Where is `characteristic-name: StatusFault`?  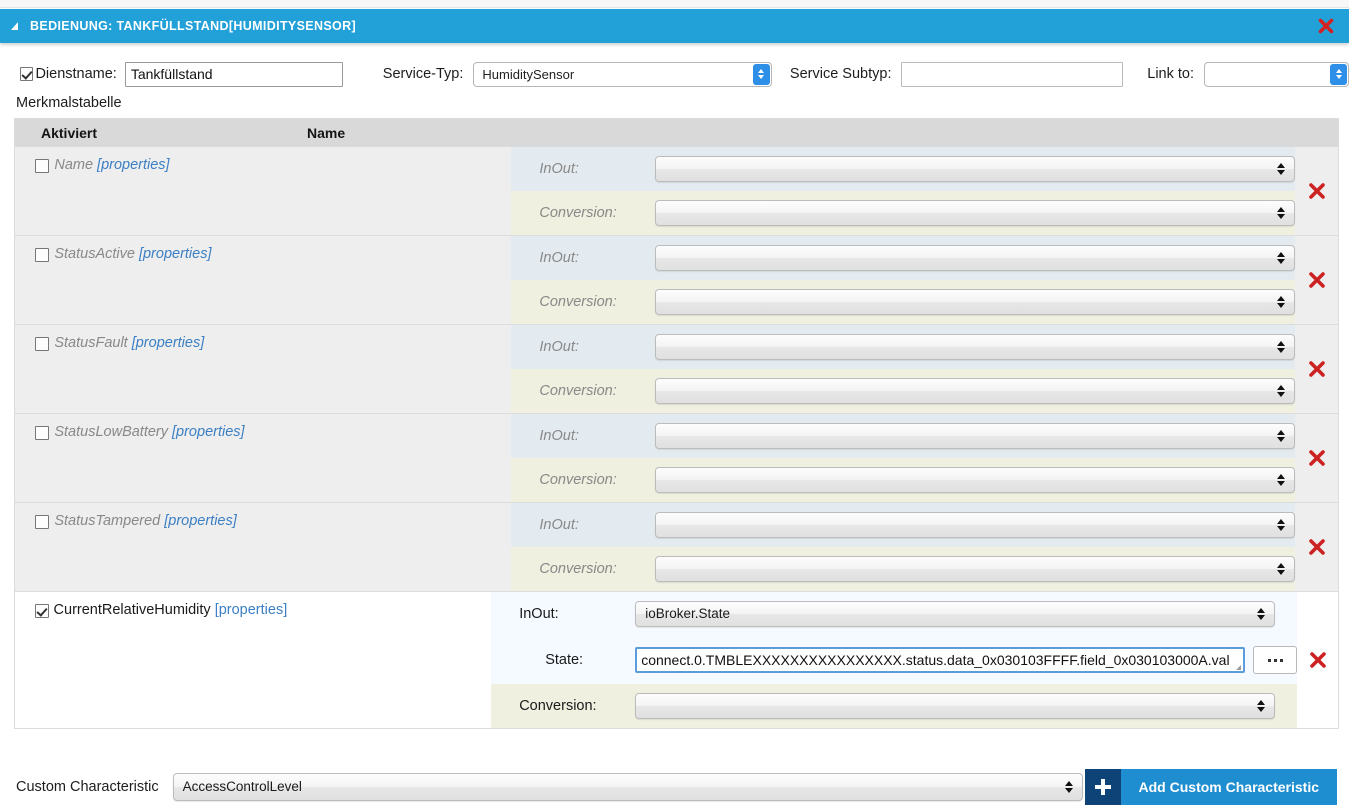 characteristic-name: StatusFault is located at coordinates (91, 343).